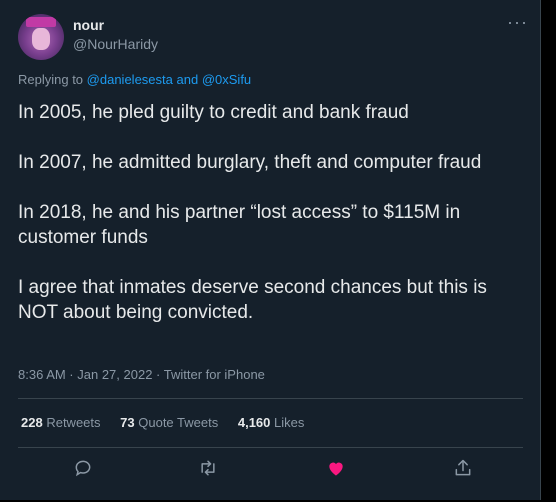  I want to click on likes-label: Likes, so click(289, 422).